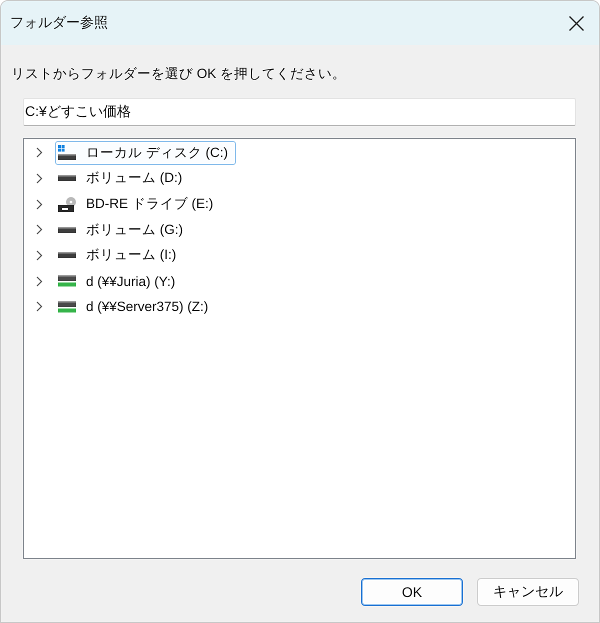 The image size is (600, 623). What do you see at coordinates (135, 306) in the screenshot?
I see `tree-item: d (¥¥Server375) (Z:)` at bounding box center [135, 306].